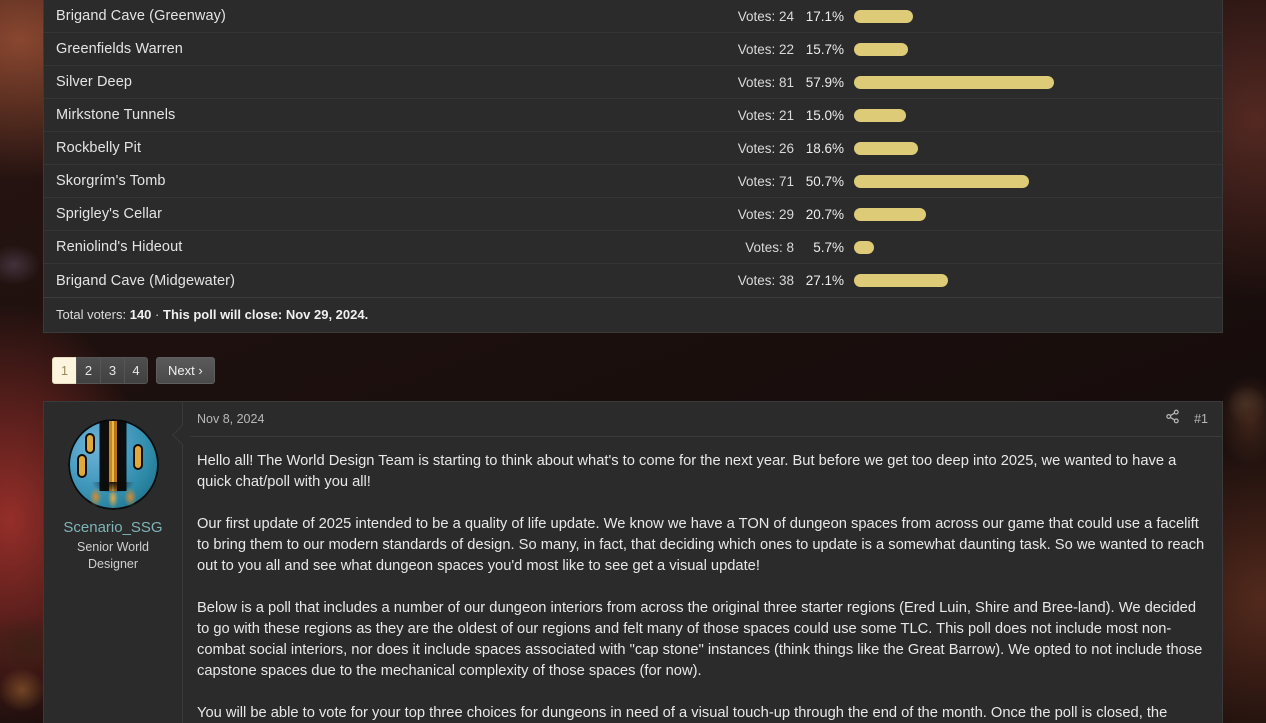 This screenshot has width=1266, height=723. Describe the element at coordinates (136, 370) in the screenshot. I see `pagination-page-4: 4` at that location.